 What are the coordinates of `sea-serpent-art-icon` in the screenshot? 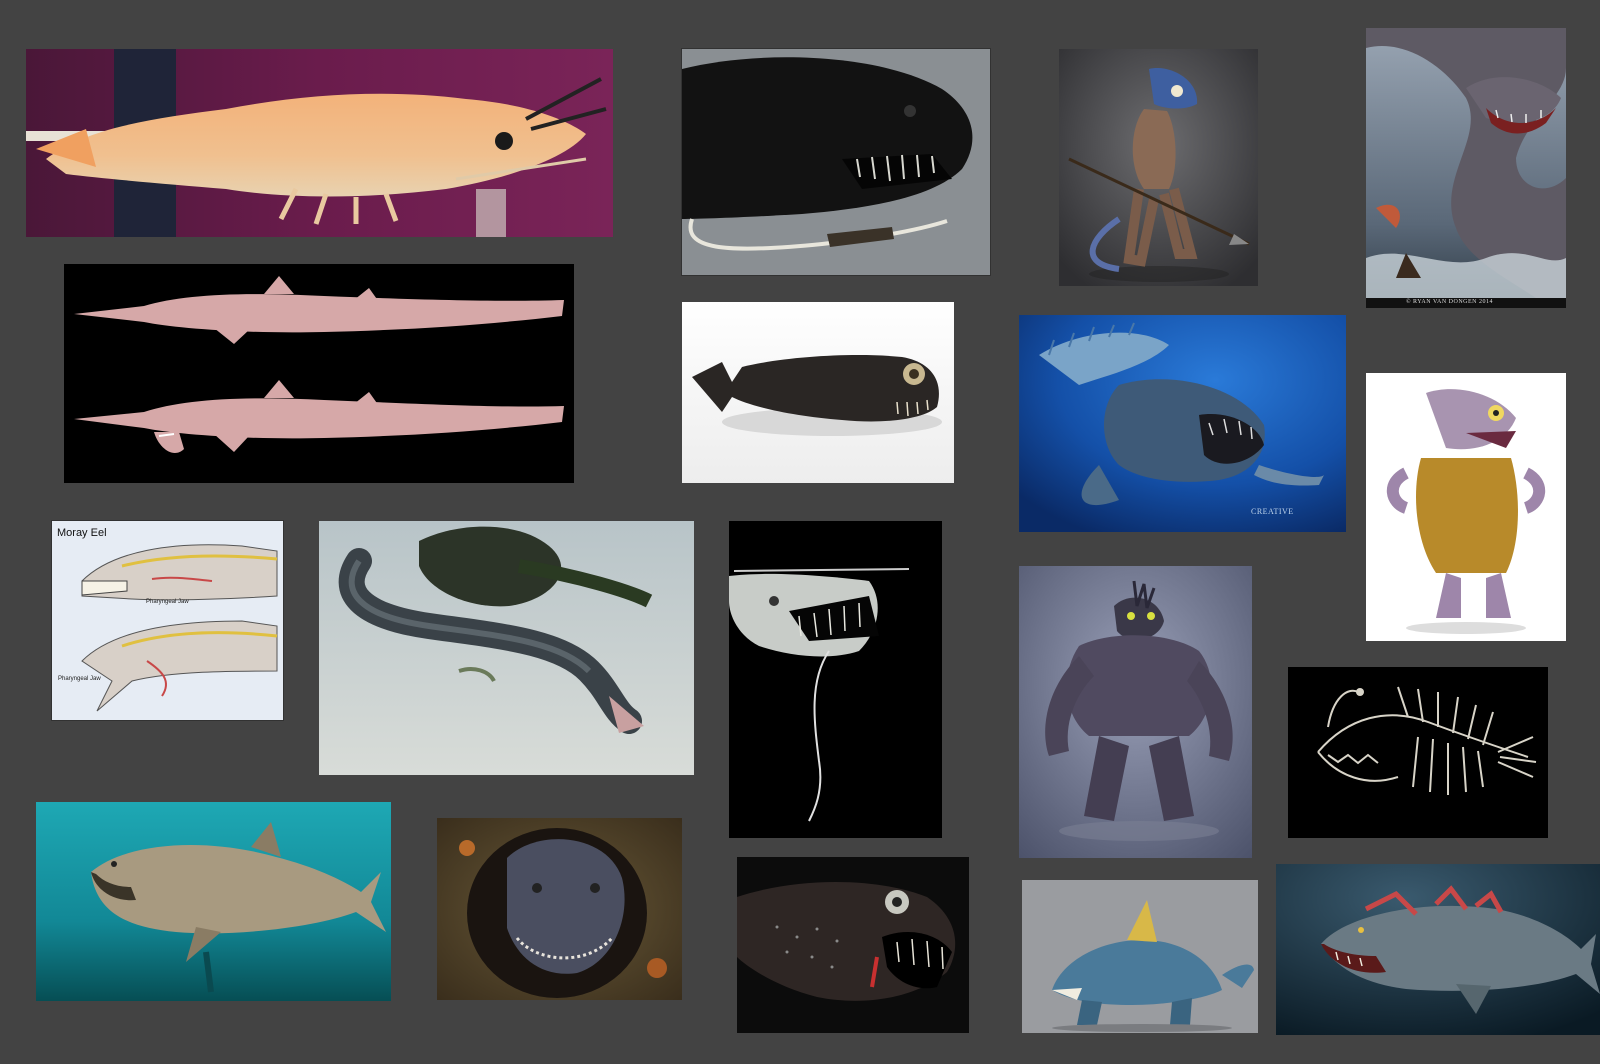 It's located at (1466, 168).